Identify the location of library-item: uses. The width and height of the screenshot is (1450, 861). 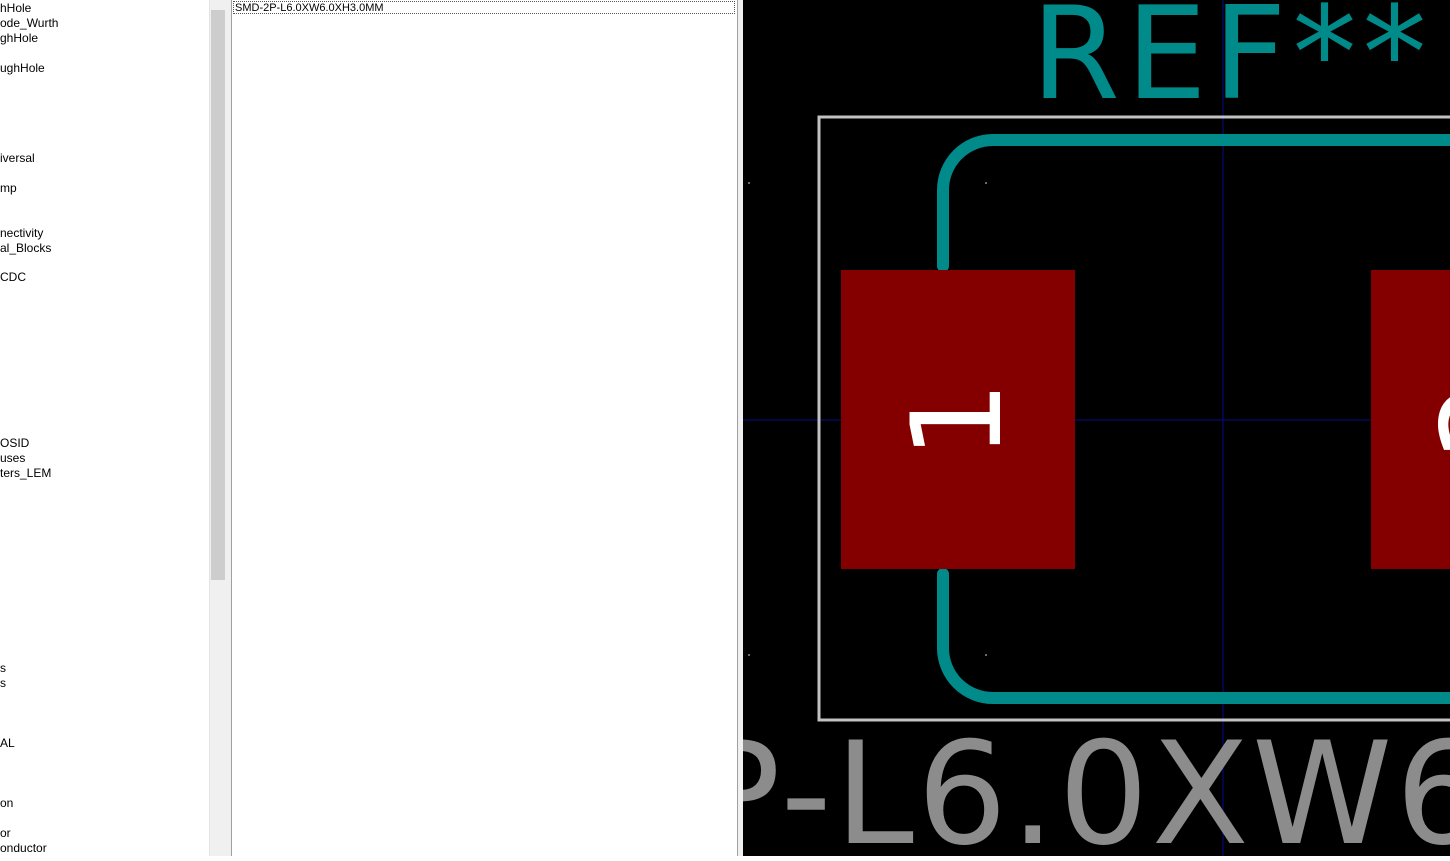
(12, 458).